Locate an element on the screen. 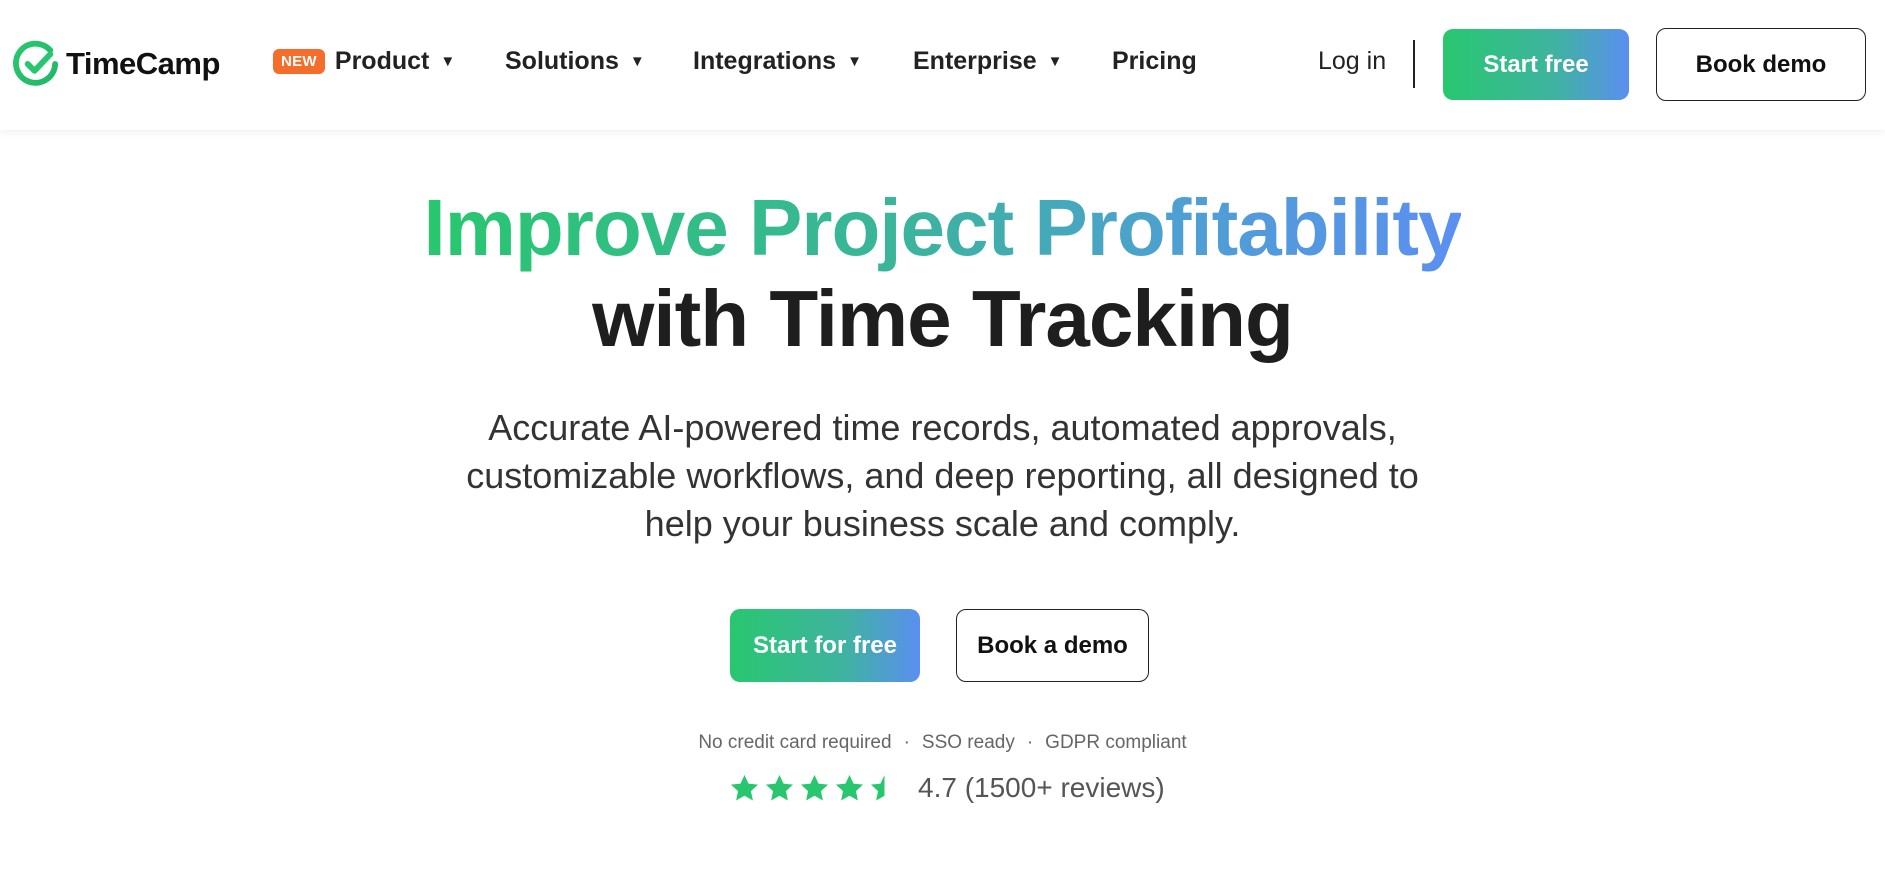 Image resolution: width=1885 pixels, height=873 pixels. assurance-no-credit-card: No credit card required is located at coordinates (795, 742).